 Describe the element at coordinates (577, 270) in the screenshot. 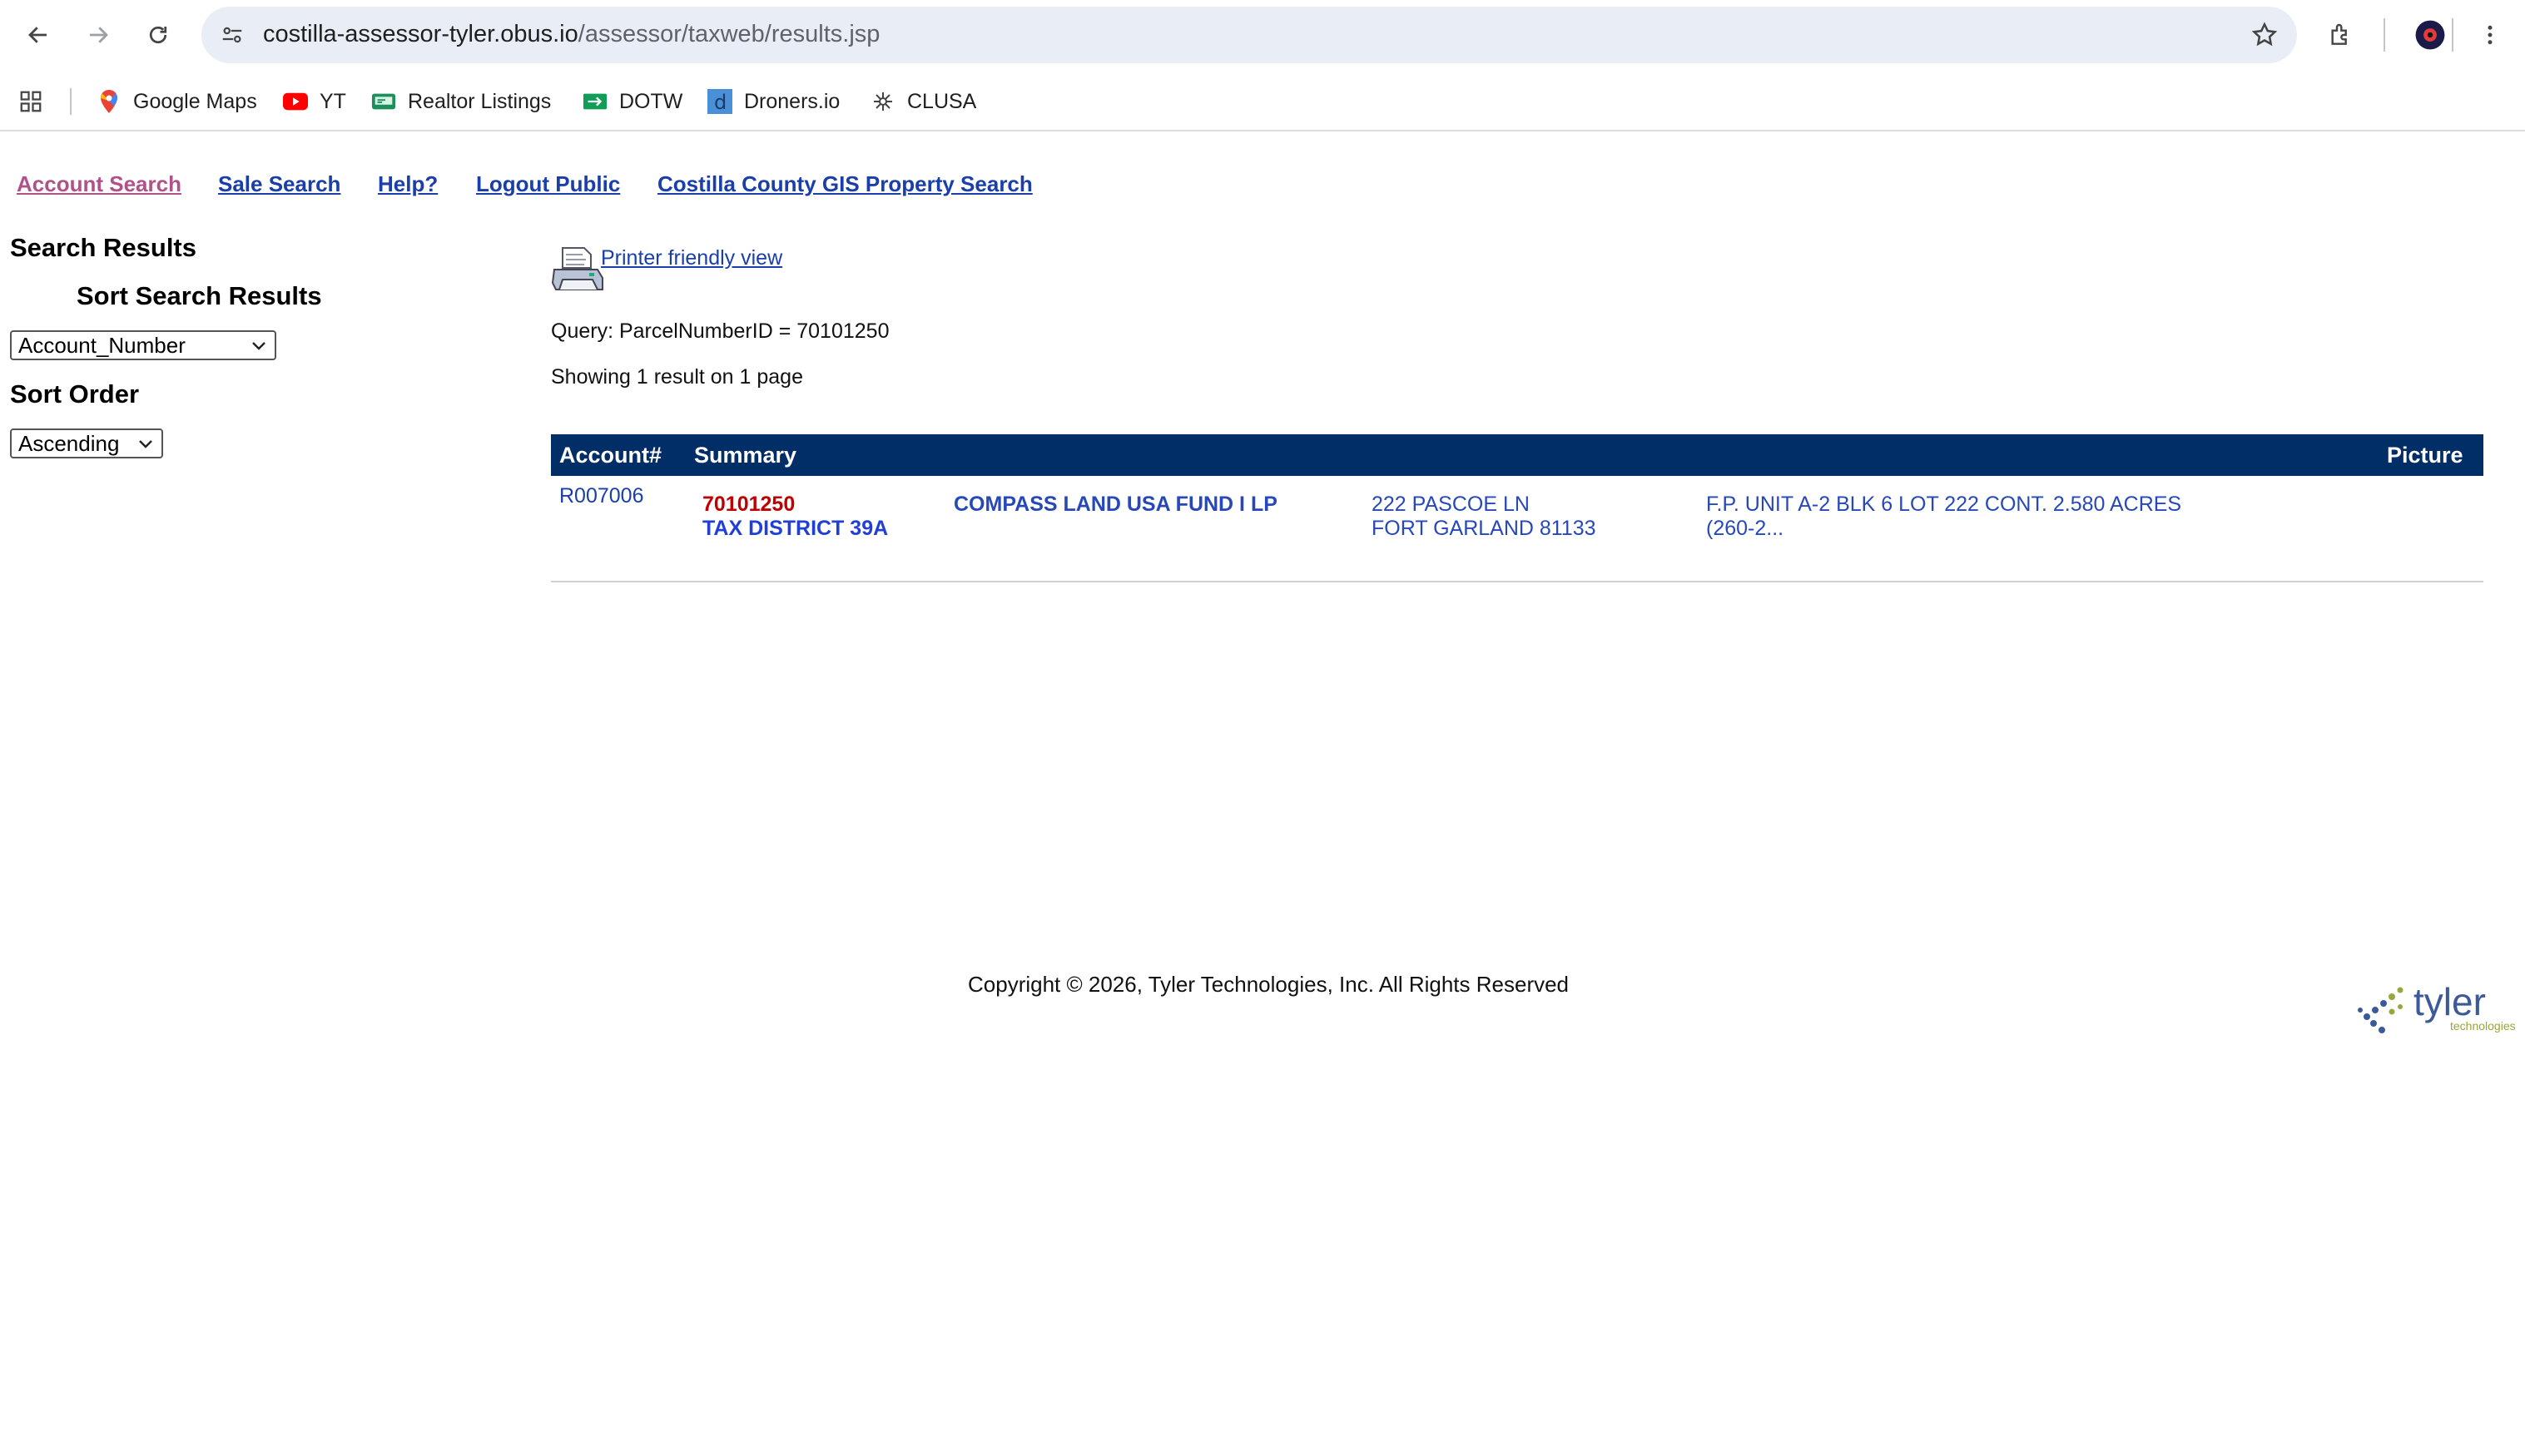

I see `printer-icon` at that location.